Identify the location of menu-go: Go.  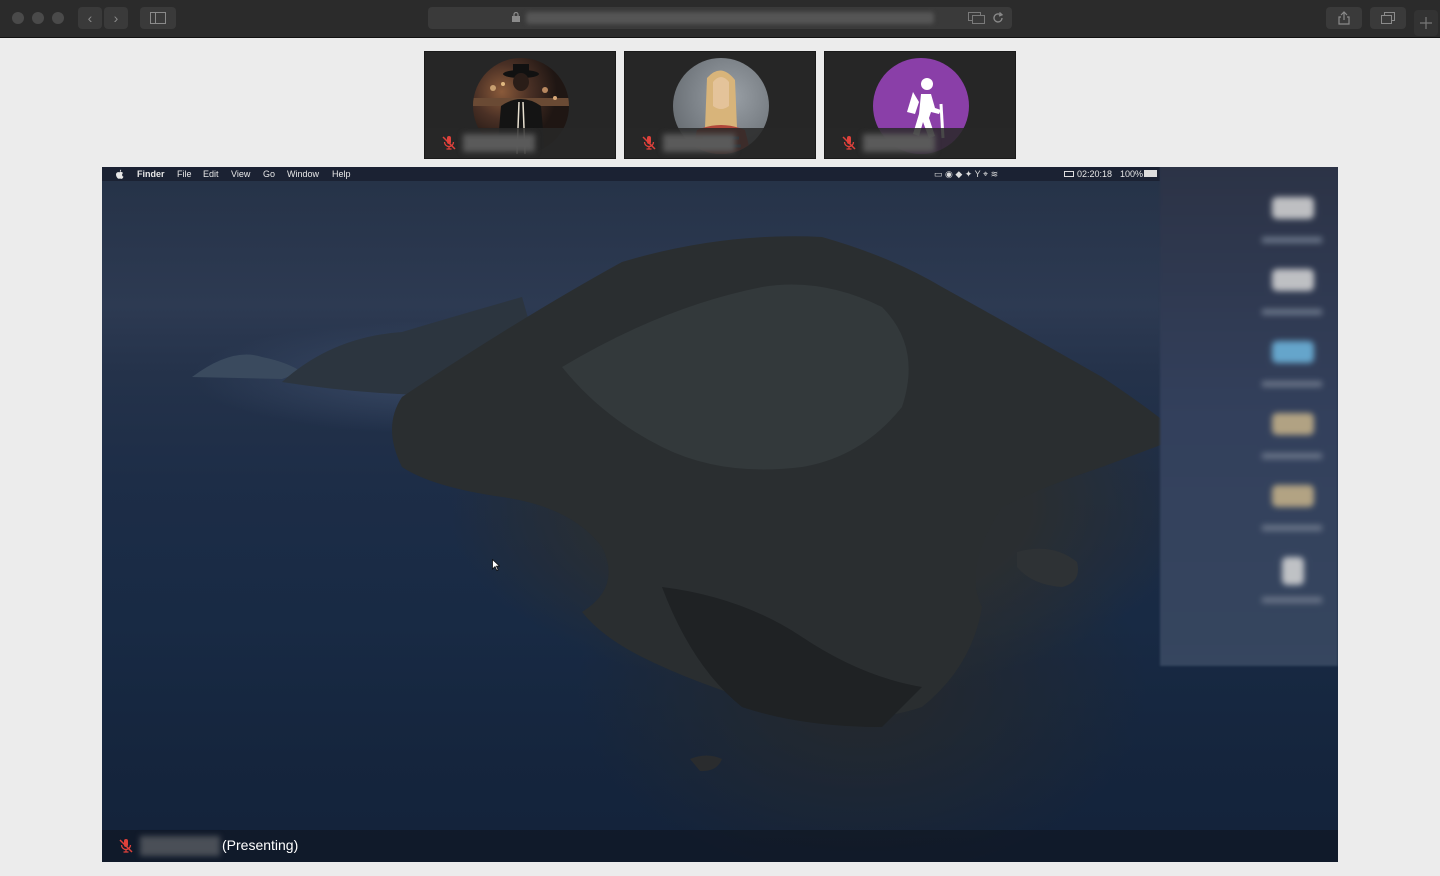
(269, 174).